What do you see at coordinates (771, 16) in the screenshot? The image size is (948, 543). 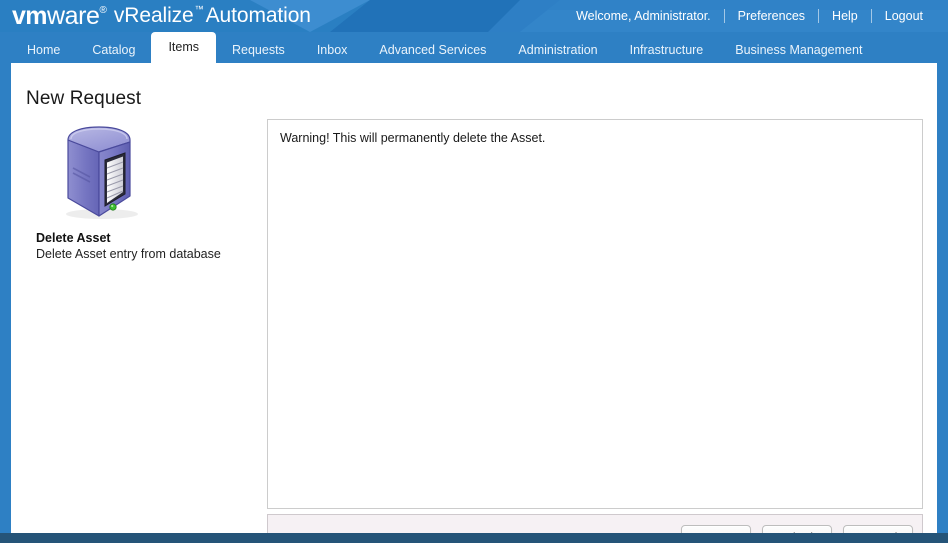 I see `preferences-link: Preferences` at bounding box center [771, 16].